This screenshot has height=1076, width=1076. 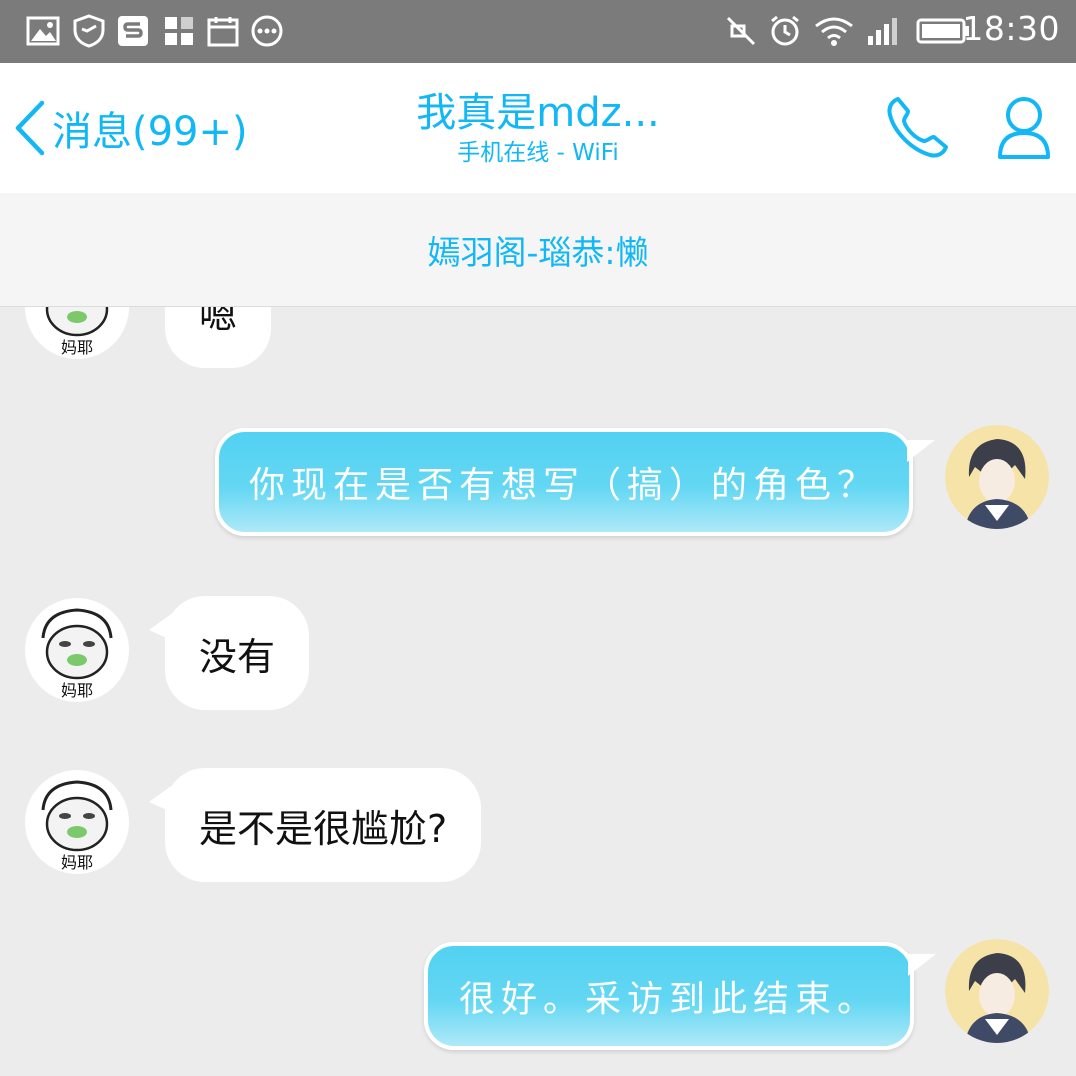 I want to click on message-bubble-incoming: 没有, so click(x=229, y=653).